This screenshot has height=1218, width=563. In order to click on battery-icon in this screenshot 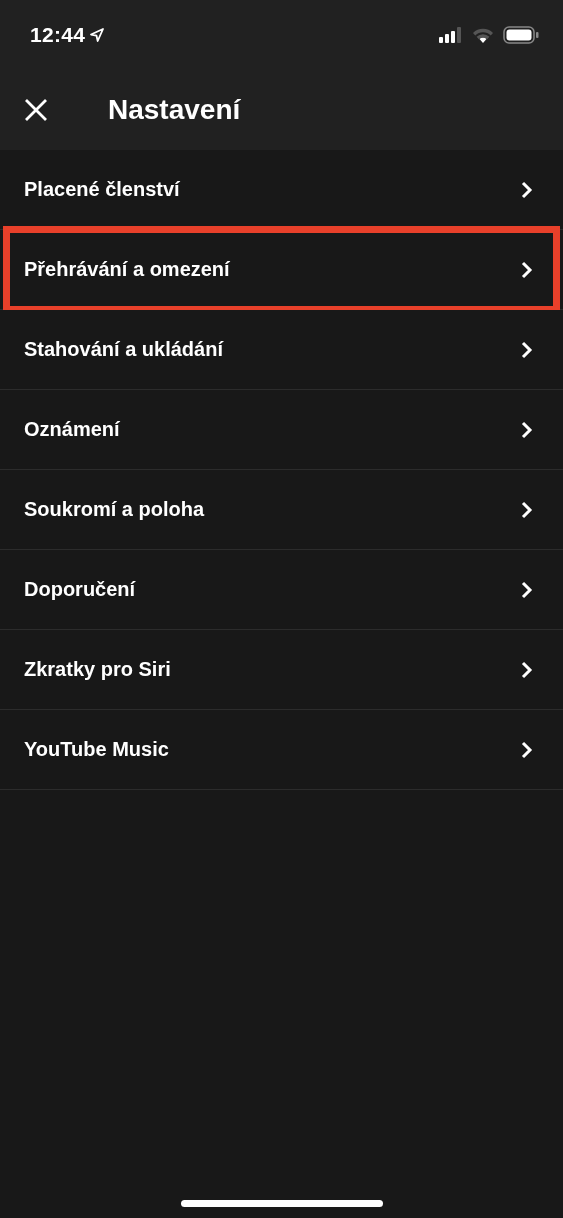, I will do `click(521, 35)`.